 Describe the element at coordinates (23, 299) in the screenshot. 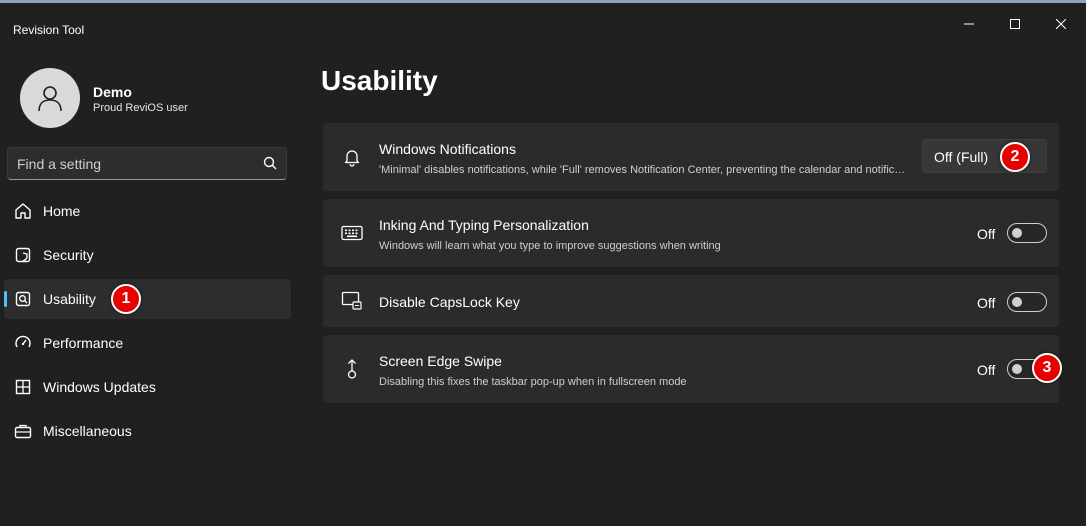

I see `usability-icon` at that location.